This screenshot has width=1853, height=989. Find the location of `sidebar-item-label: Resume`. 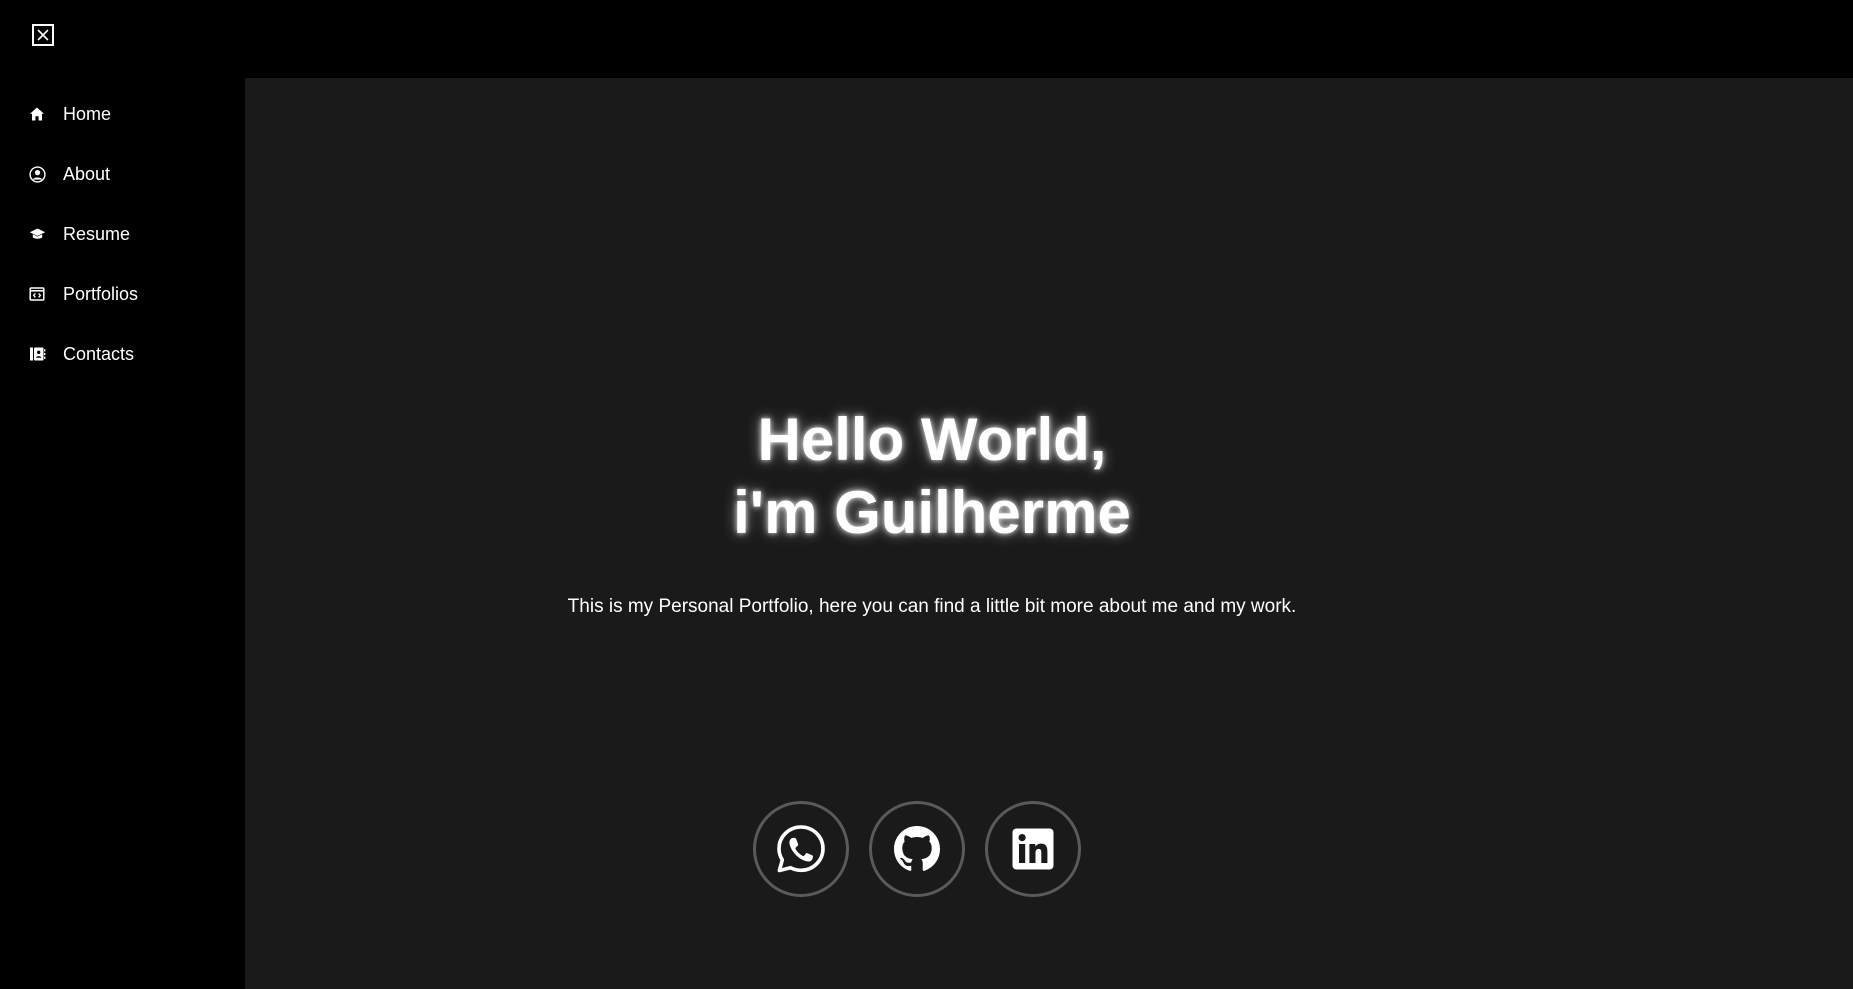

sidebar-item-label: Resume is located at coordinates (97, 234).